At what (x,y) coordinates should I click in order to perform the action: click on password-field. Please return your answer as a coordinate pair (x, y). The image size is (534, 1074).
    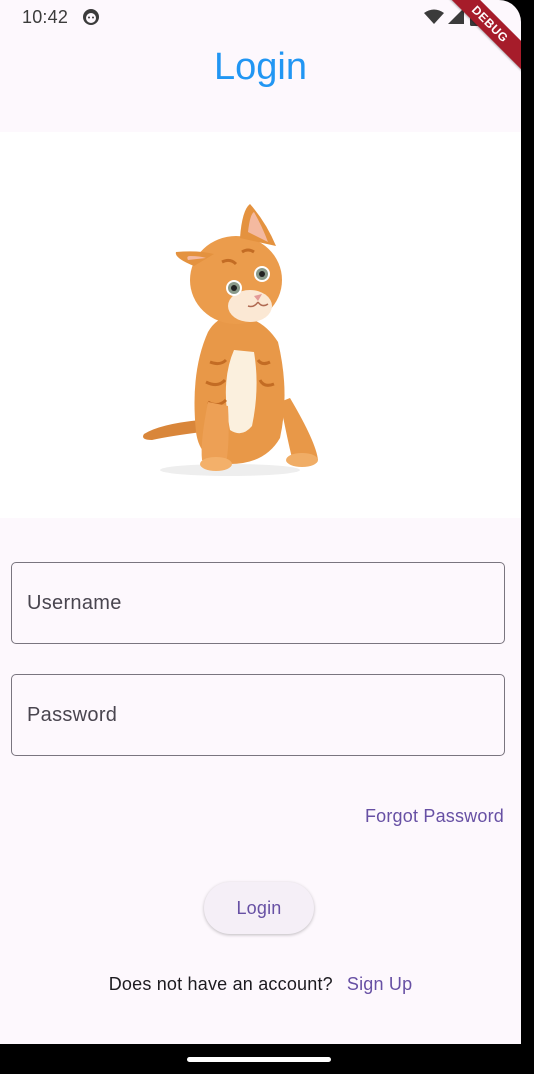
    Looking at the image, I should click on (258, 715).